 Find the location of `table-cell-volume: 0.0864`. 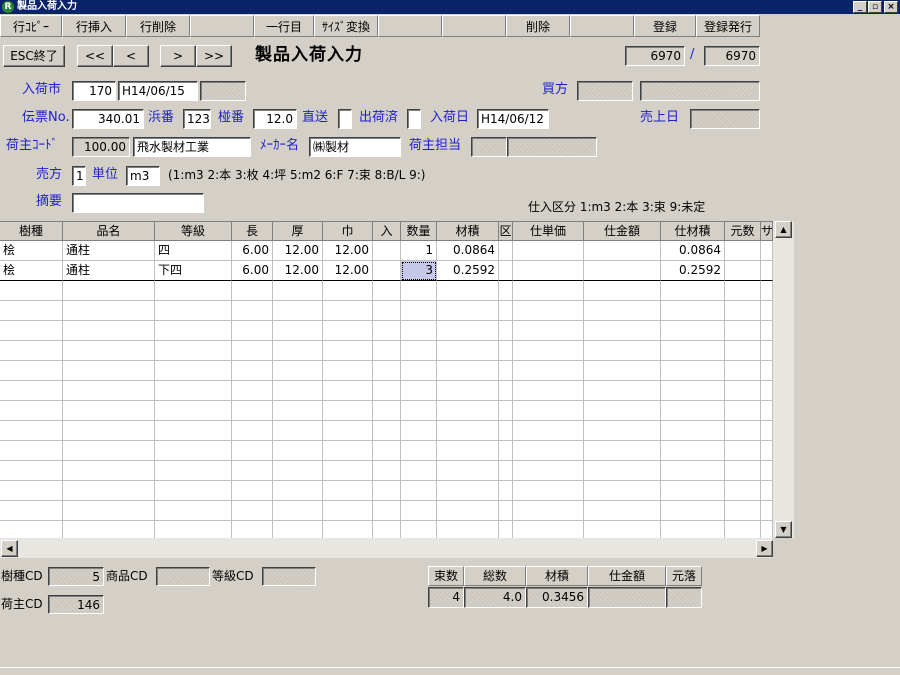

table-cell-volume: 0.0864 is located at coordinates (468, 251).